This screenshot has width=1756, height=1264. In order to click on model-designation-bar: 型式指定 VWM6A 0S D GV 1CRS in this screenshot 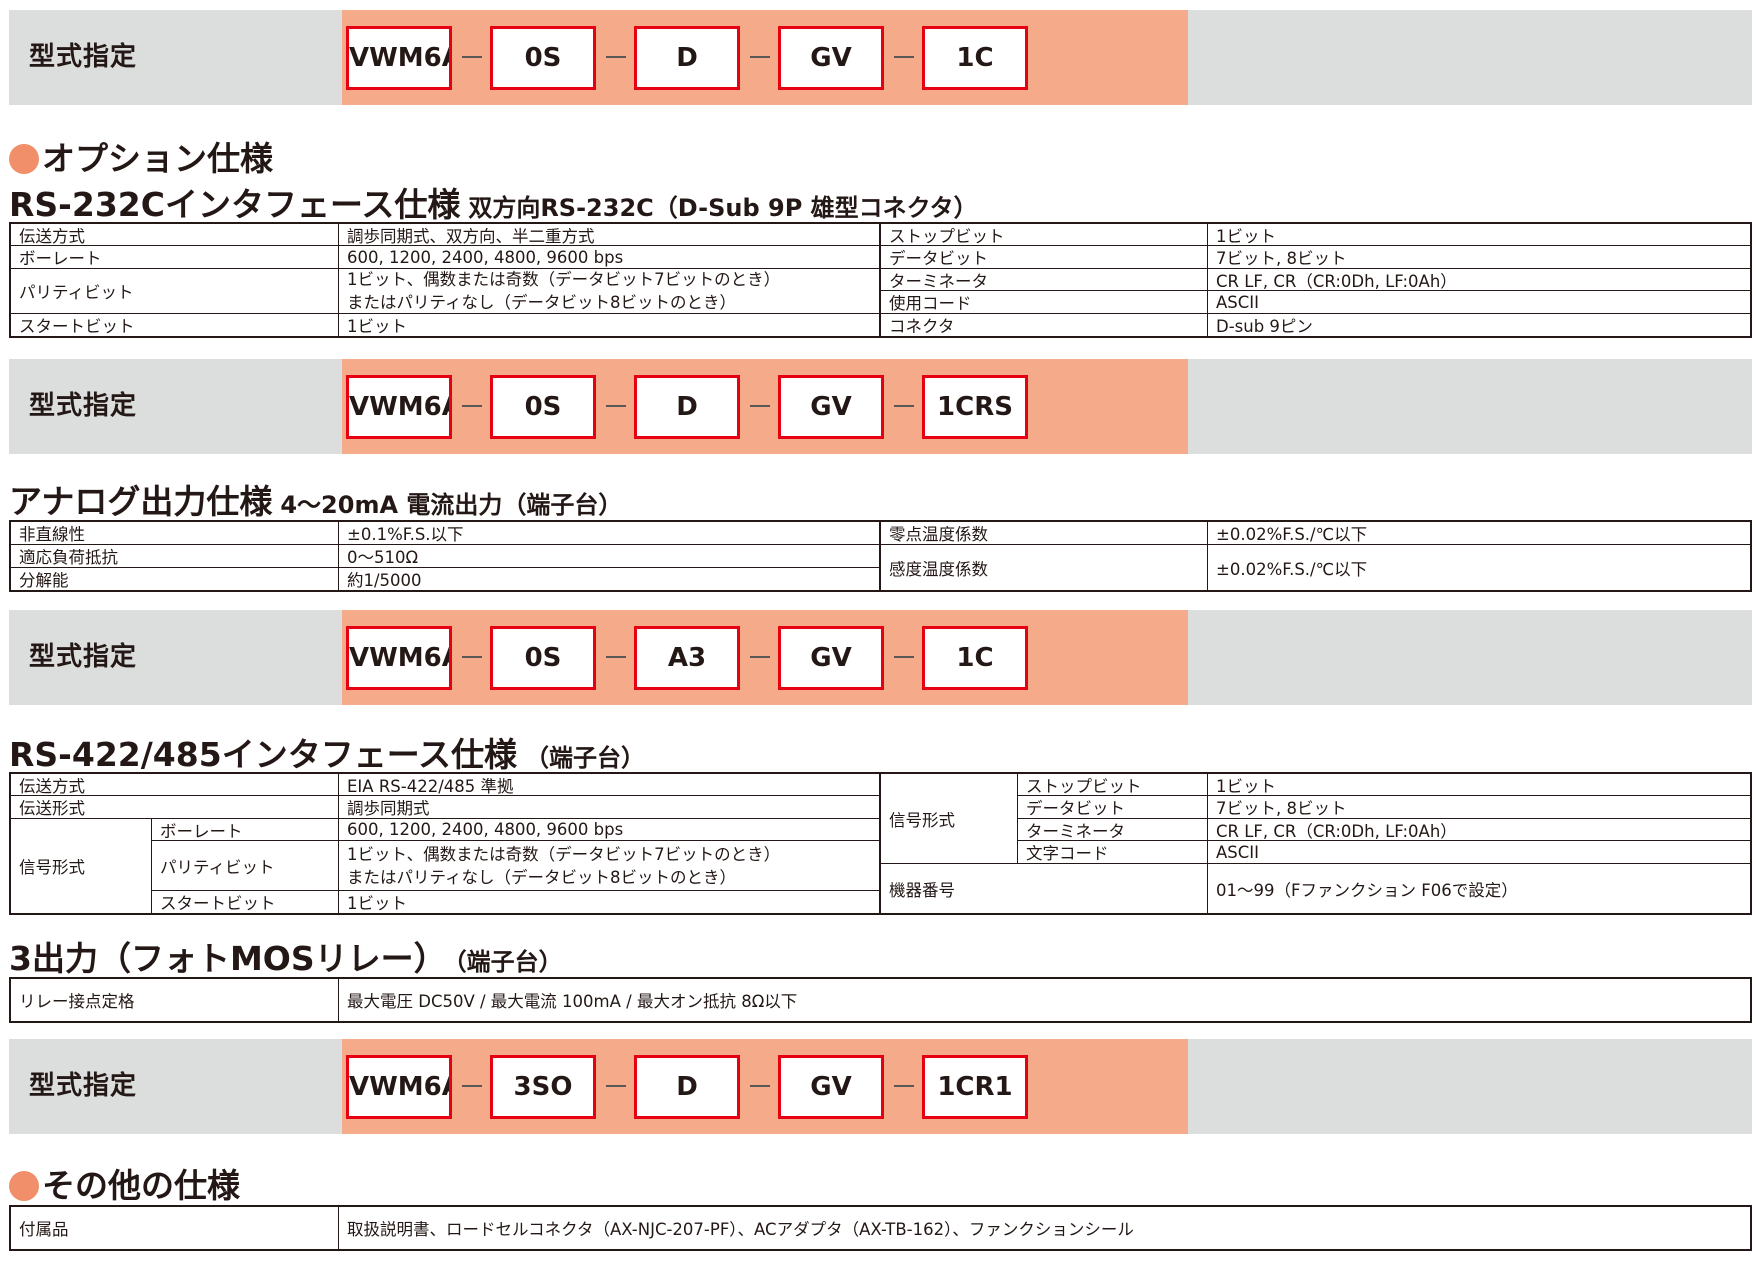, I will do `click(880, 406)`.